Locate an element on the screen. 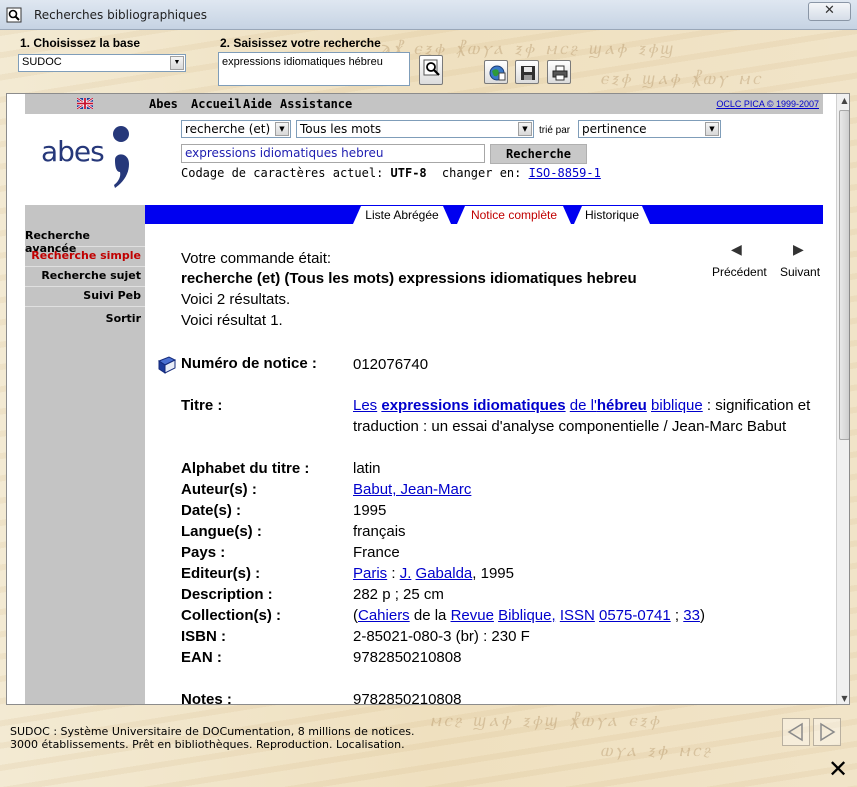 This screenshot has height=787, width=857. window-title: Recherches bibliographiques is located at coordinates (120, 15).